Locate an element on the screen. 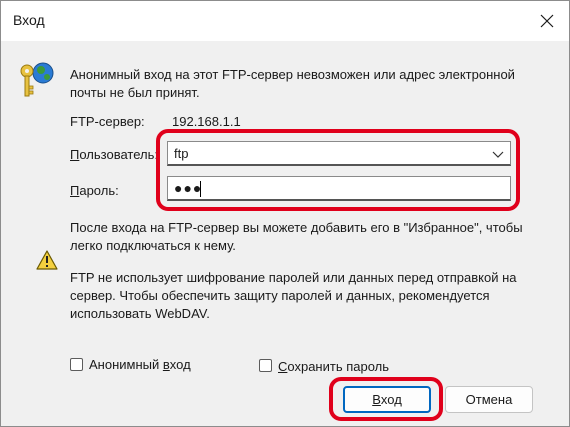  window-title: Вход is located at coordinates (29, 20).